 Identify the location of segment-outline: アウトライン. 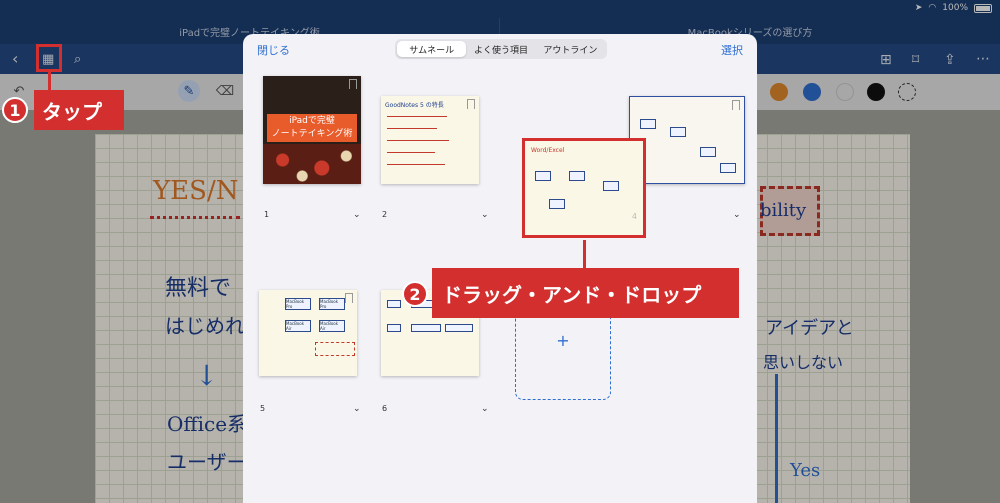
(570, 49).